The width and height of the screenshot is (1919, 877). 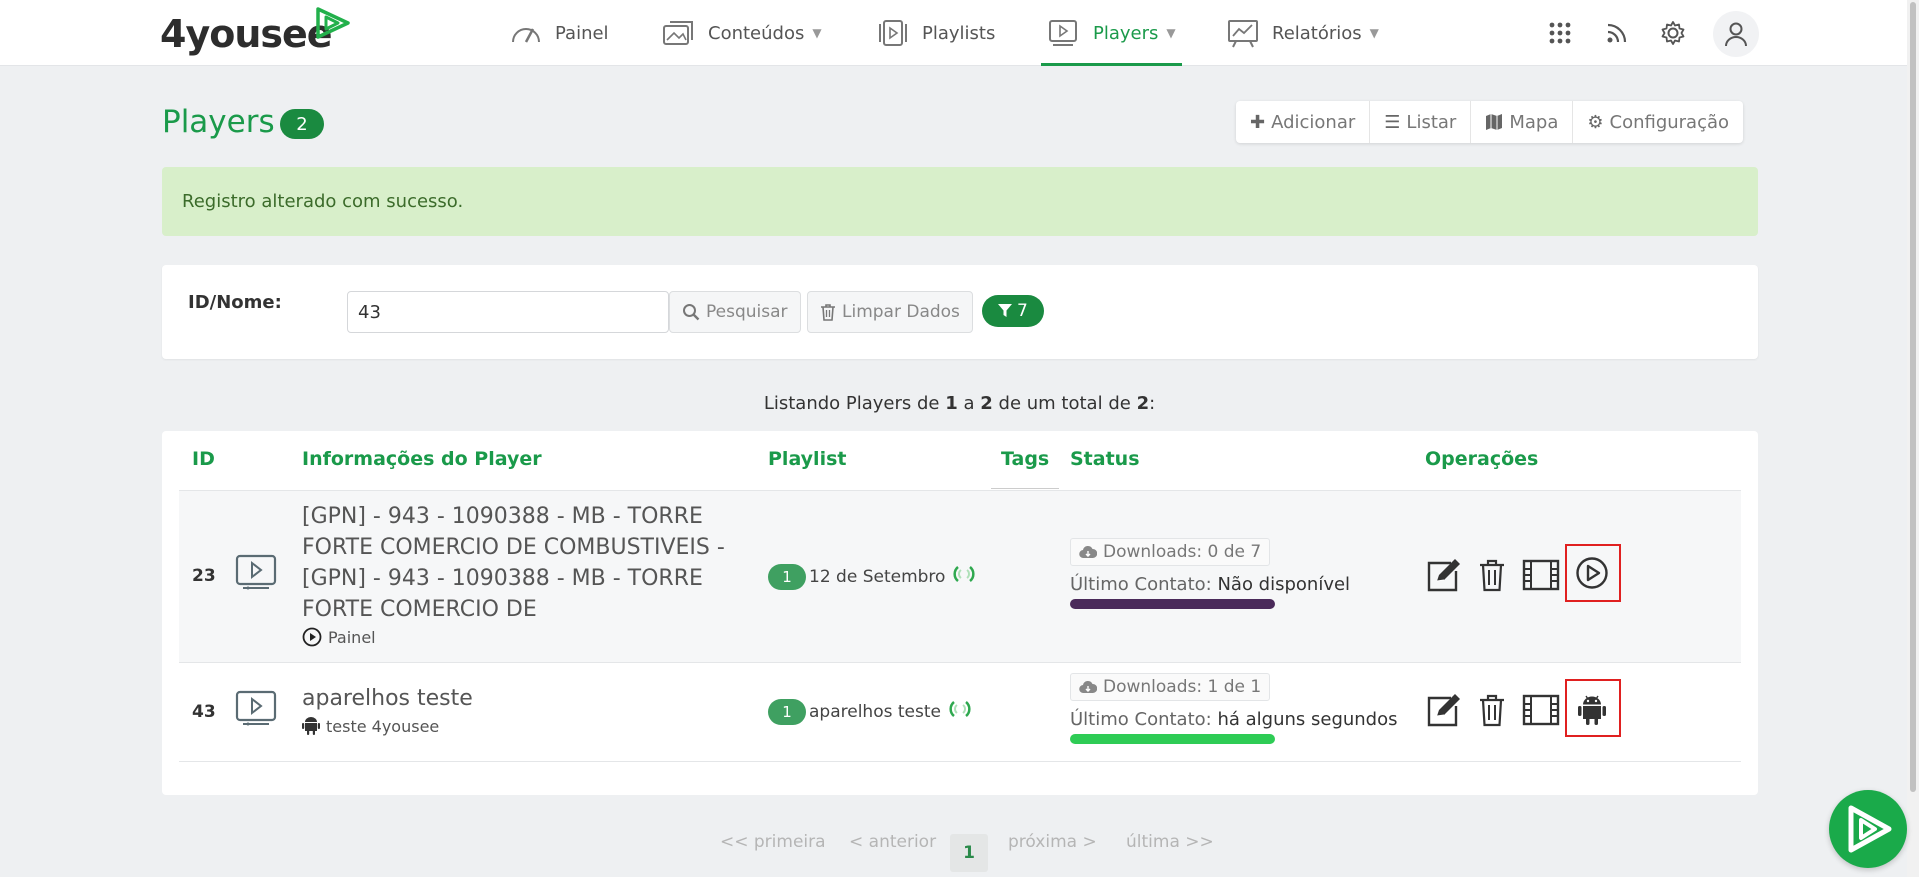 I want to click on search-button: Pesquisar, so click(x=735, y=312).